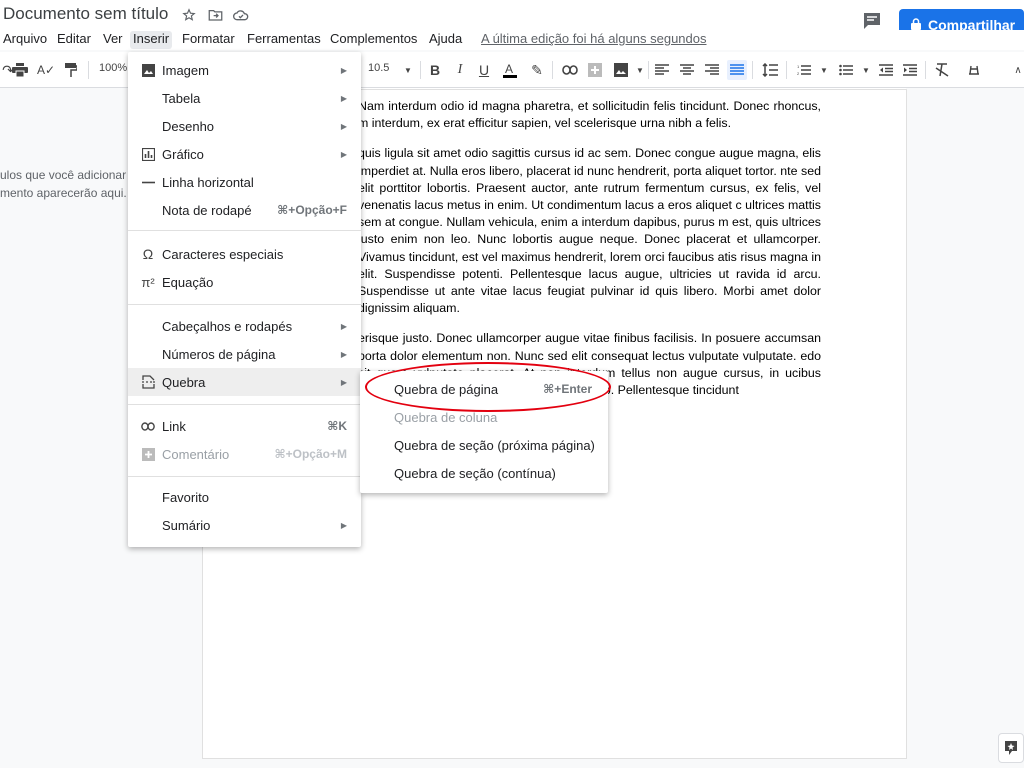 This screenshot has width=1024, height=768. I want to click on chart-icon, so click(148, 154).